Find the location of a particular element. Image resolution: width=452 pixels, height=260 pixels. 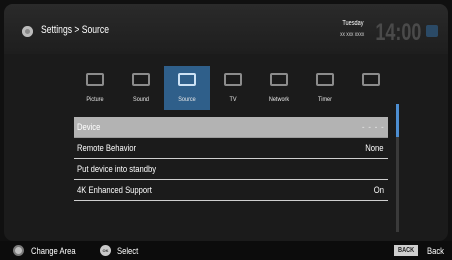

clock-day: Tuesday is located at coordinates (353, 23).